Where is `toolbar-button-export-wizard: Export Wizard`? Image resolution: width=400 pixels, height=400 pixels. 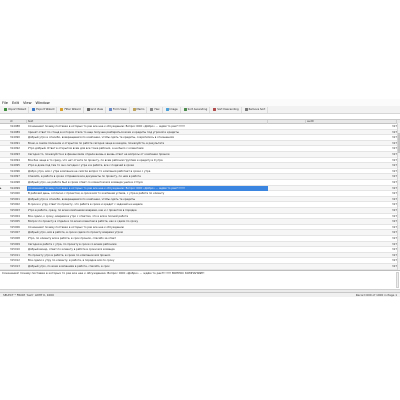
toolbar-button-export-wizard: Export Wizard is located at coordinates (44, 109).